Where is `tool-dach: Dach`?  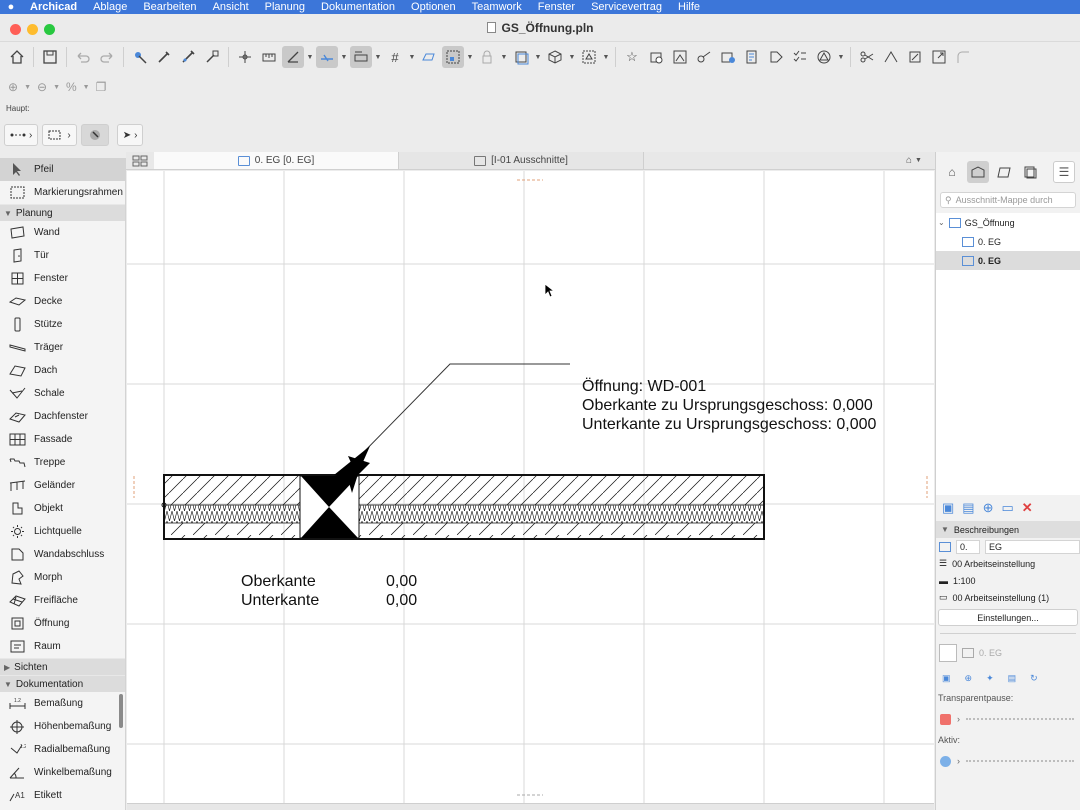
tool-dach: Dach is located at coordinates (62, 370).